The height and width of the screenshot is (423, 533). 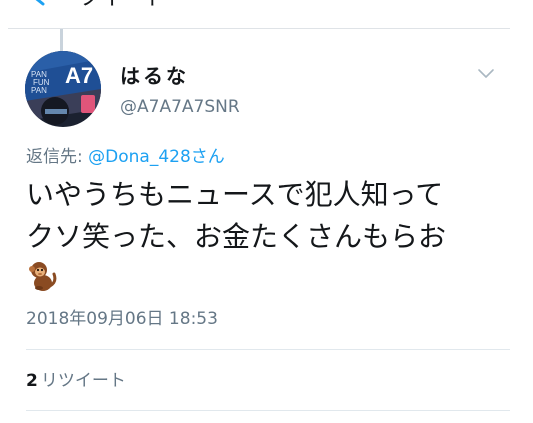 What do you see at coordinates (57, 157) in the screenshot?
I see `reply-prefix: 返信先:` at bounding box center [57, 157].